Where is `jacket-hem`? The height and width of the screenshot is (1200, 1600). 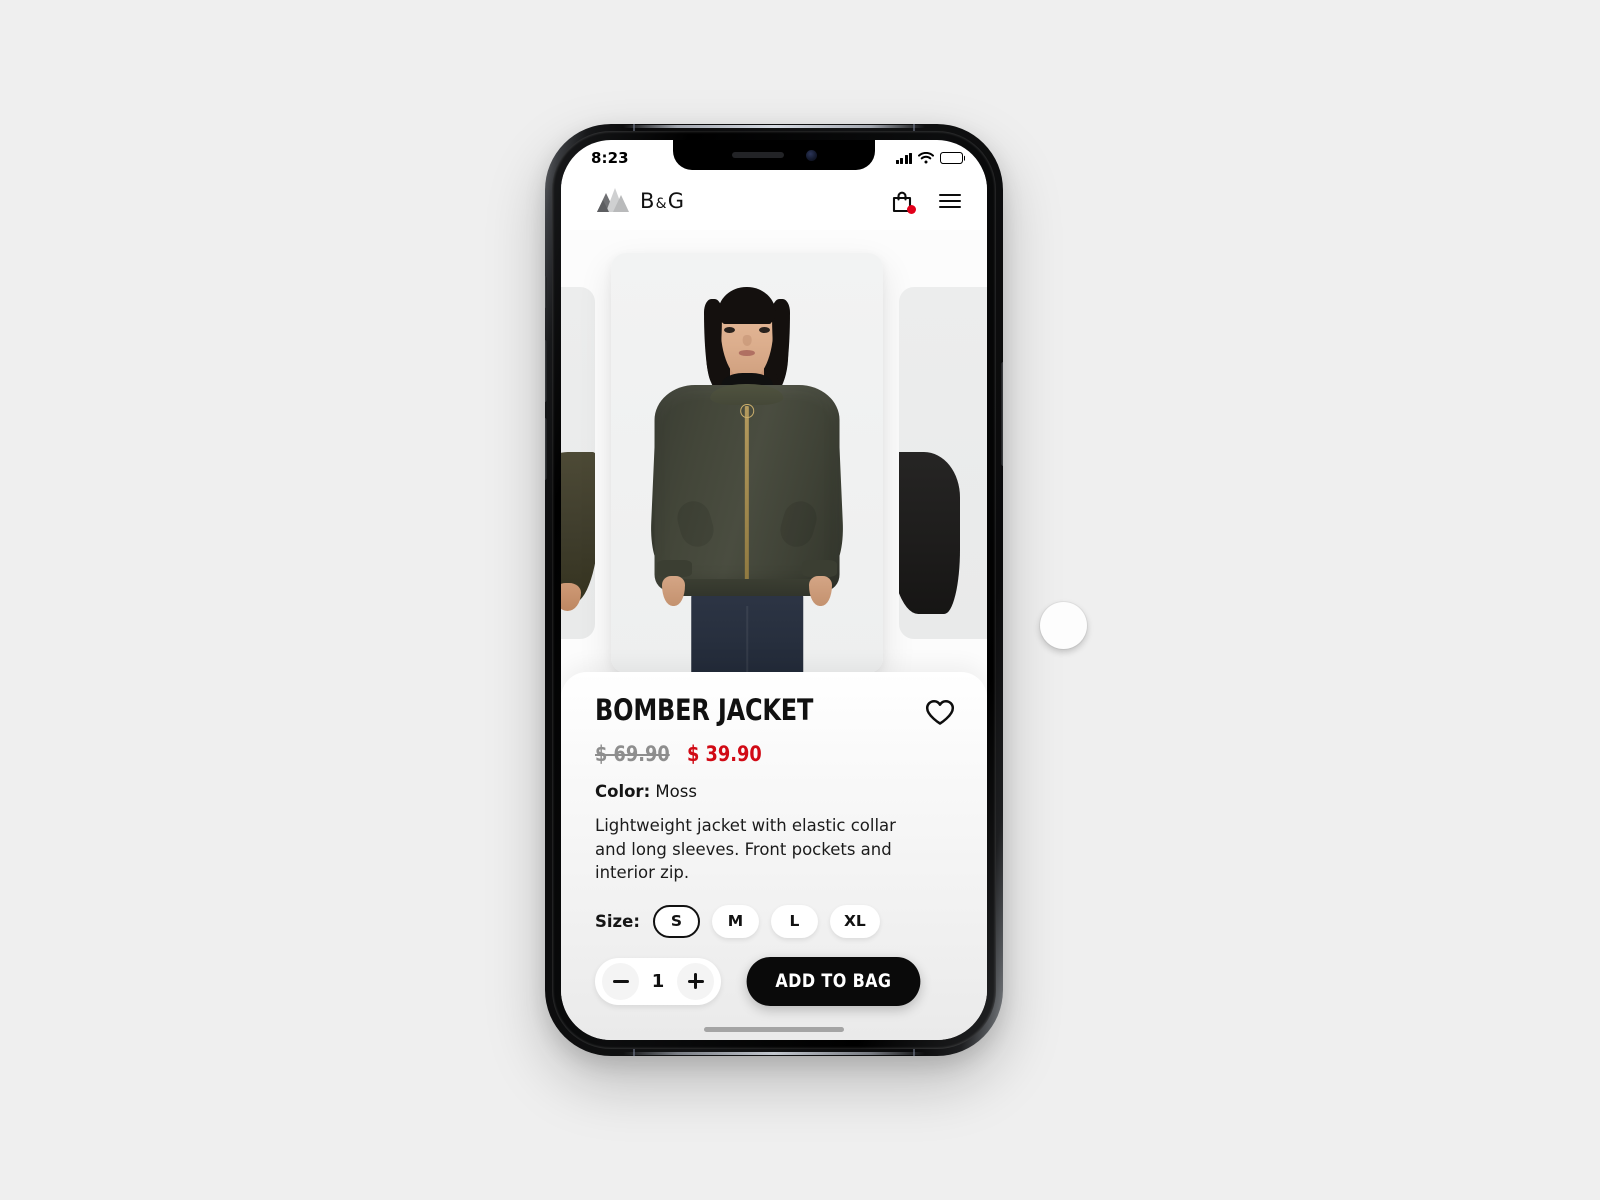
jacket-hem is located at coordinates (747, 587).